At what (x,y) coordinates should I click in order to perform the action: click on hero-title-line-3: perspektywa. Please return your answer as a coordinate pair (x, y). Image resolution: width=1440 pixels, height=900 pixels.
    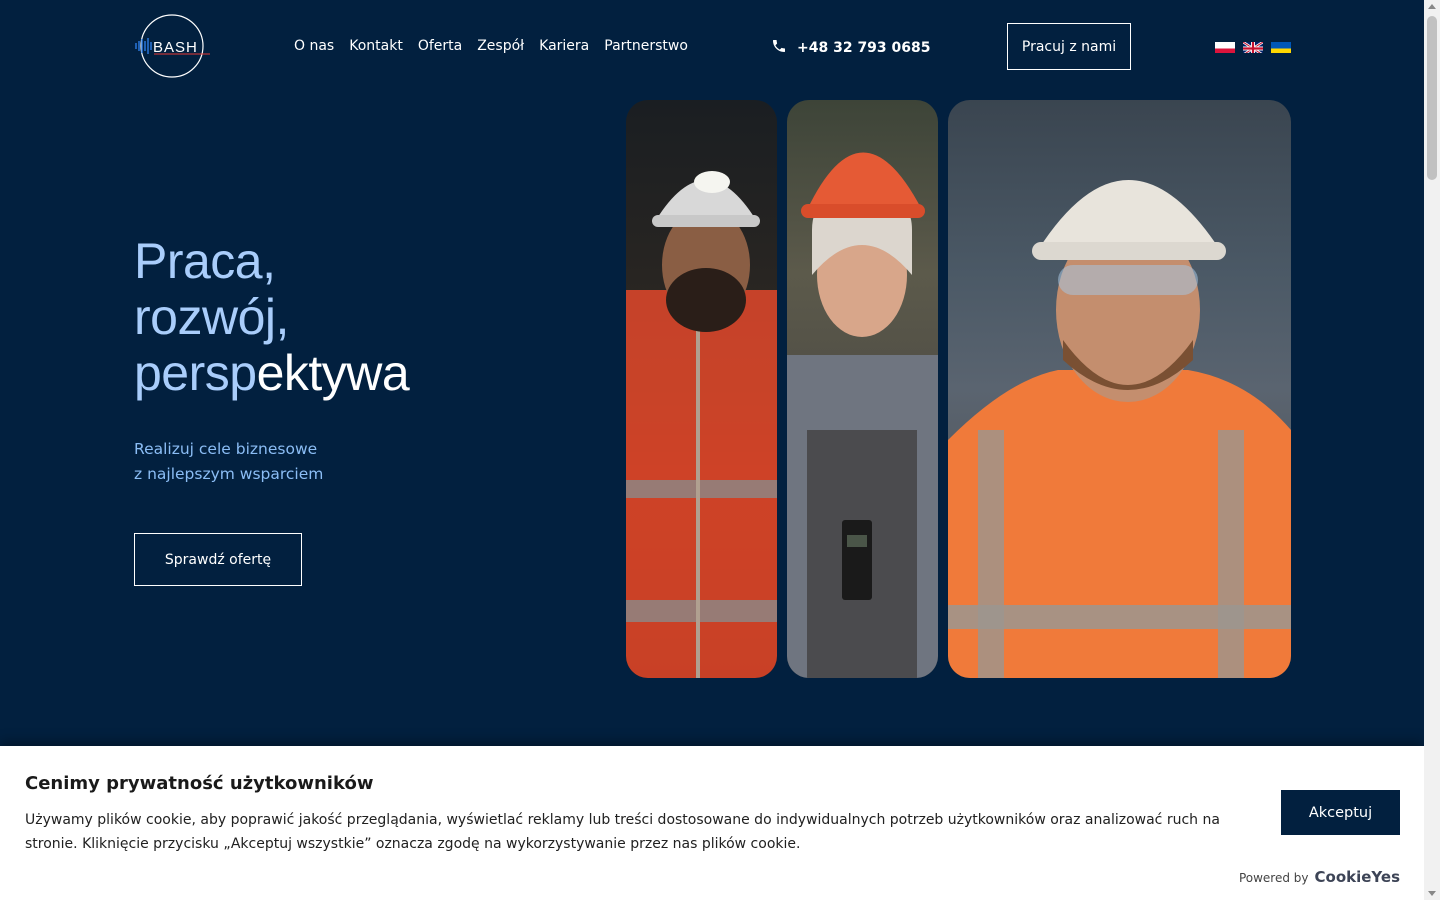
    Looking at the image, I should click on (272, 373).